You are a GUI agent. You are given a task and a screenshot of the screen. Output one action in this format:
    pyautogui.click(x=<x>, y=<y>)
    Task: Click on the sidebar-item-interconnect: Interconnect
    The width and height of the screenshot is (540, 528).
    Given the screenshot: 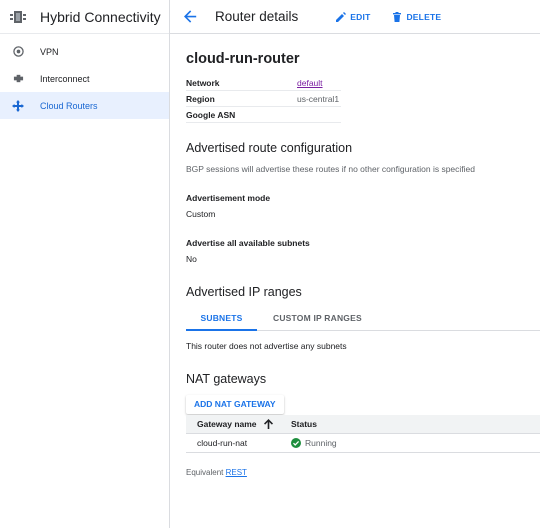 What is the action you would take?
    pyautogui.click(x=84, y=78)
    